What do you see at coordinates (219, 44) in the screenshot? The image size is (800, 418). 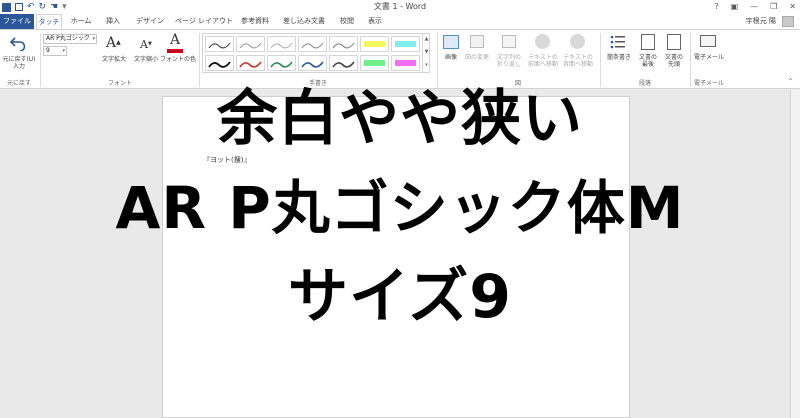 I see `pen-black-thin` at bounding box center [219, 44].